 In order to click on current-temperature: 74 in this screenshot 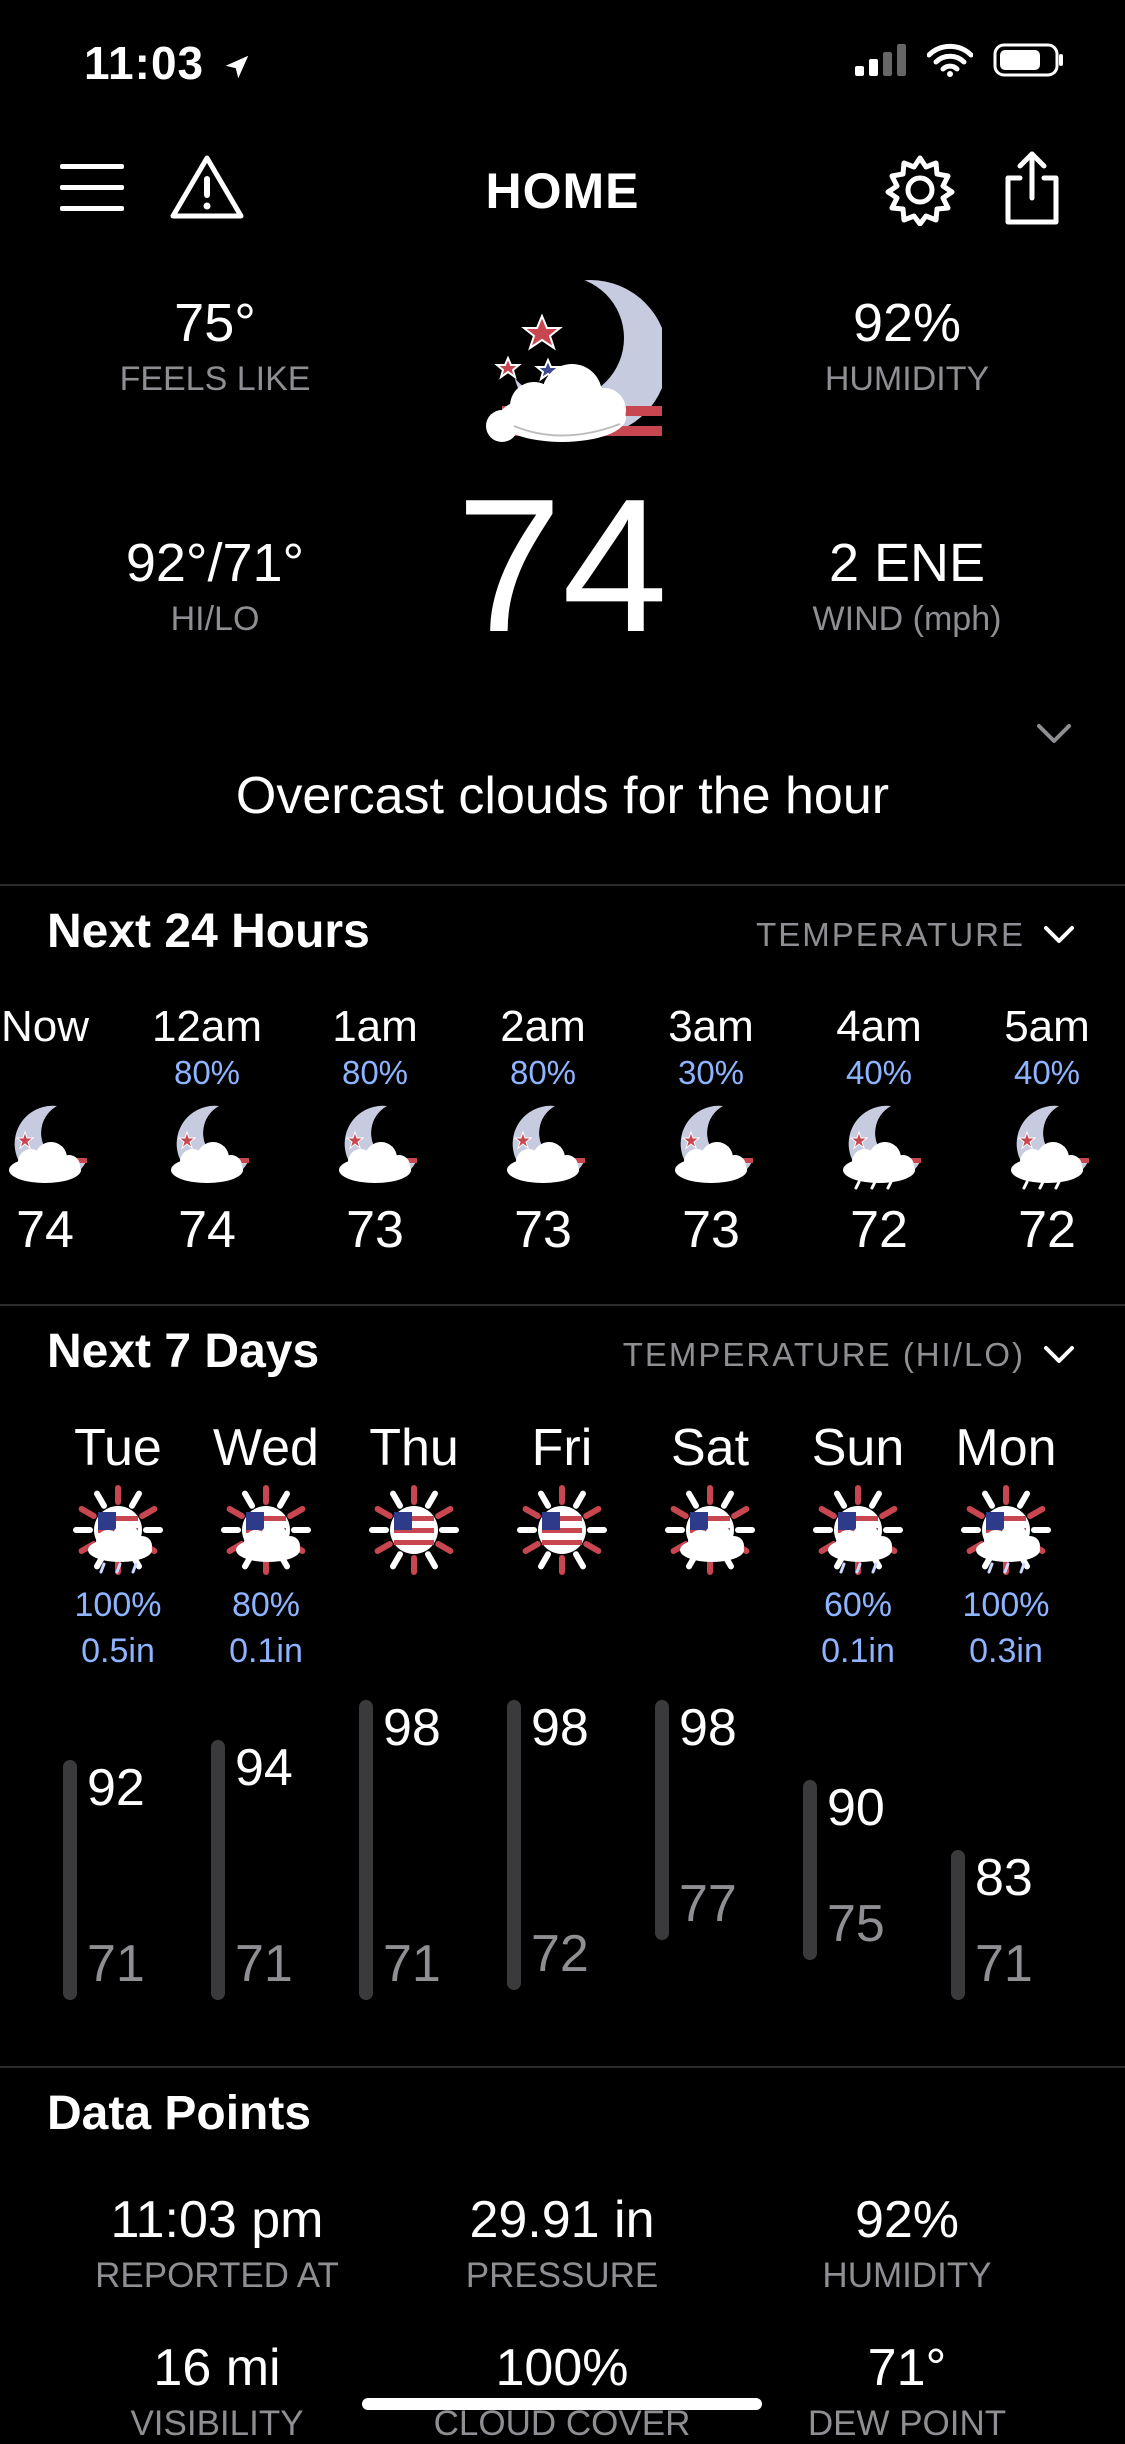, I will do `click(562, 566)`.